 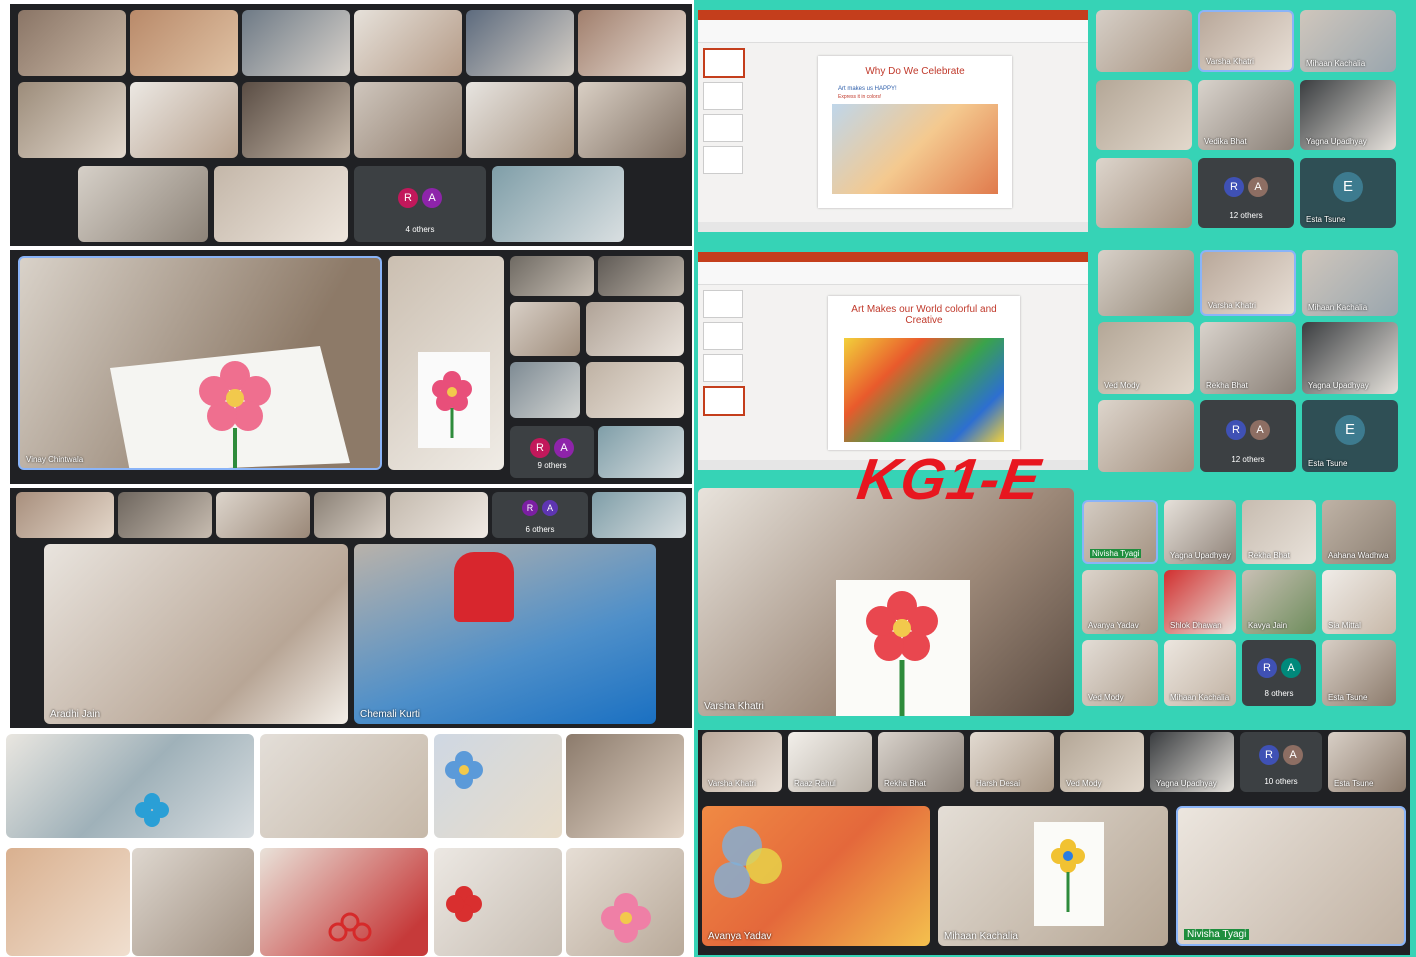 I want to click on spotlight-video: Varsha Khatri, so click(x=886, y=602).